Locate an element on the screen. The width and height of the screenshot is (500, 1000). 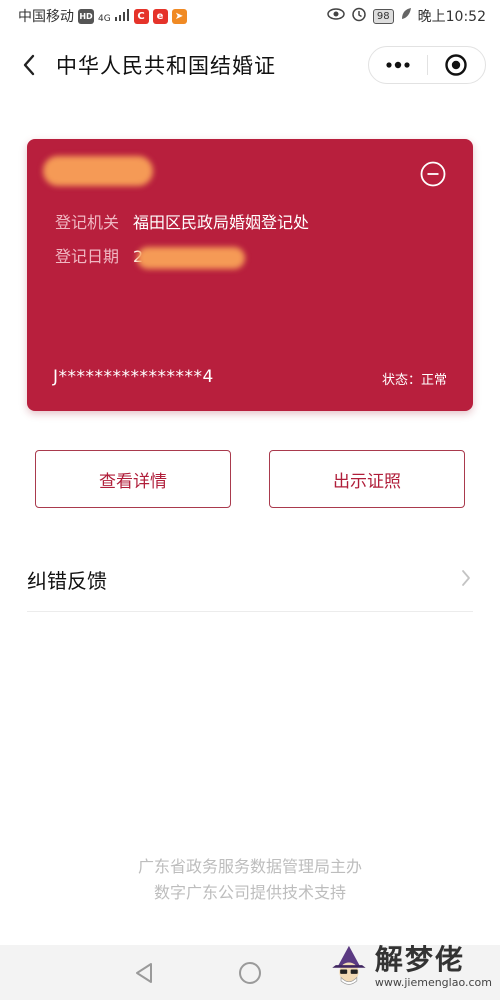
feedback-label: 纠错反馈 is located at coordinates (67, 581).